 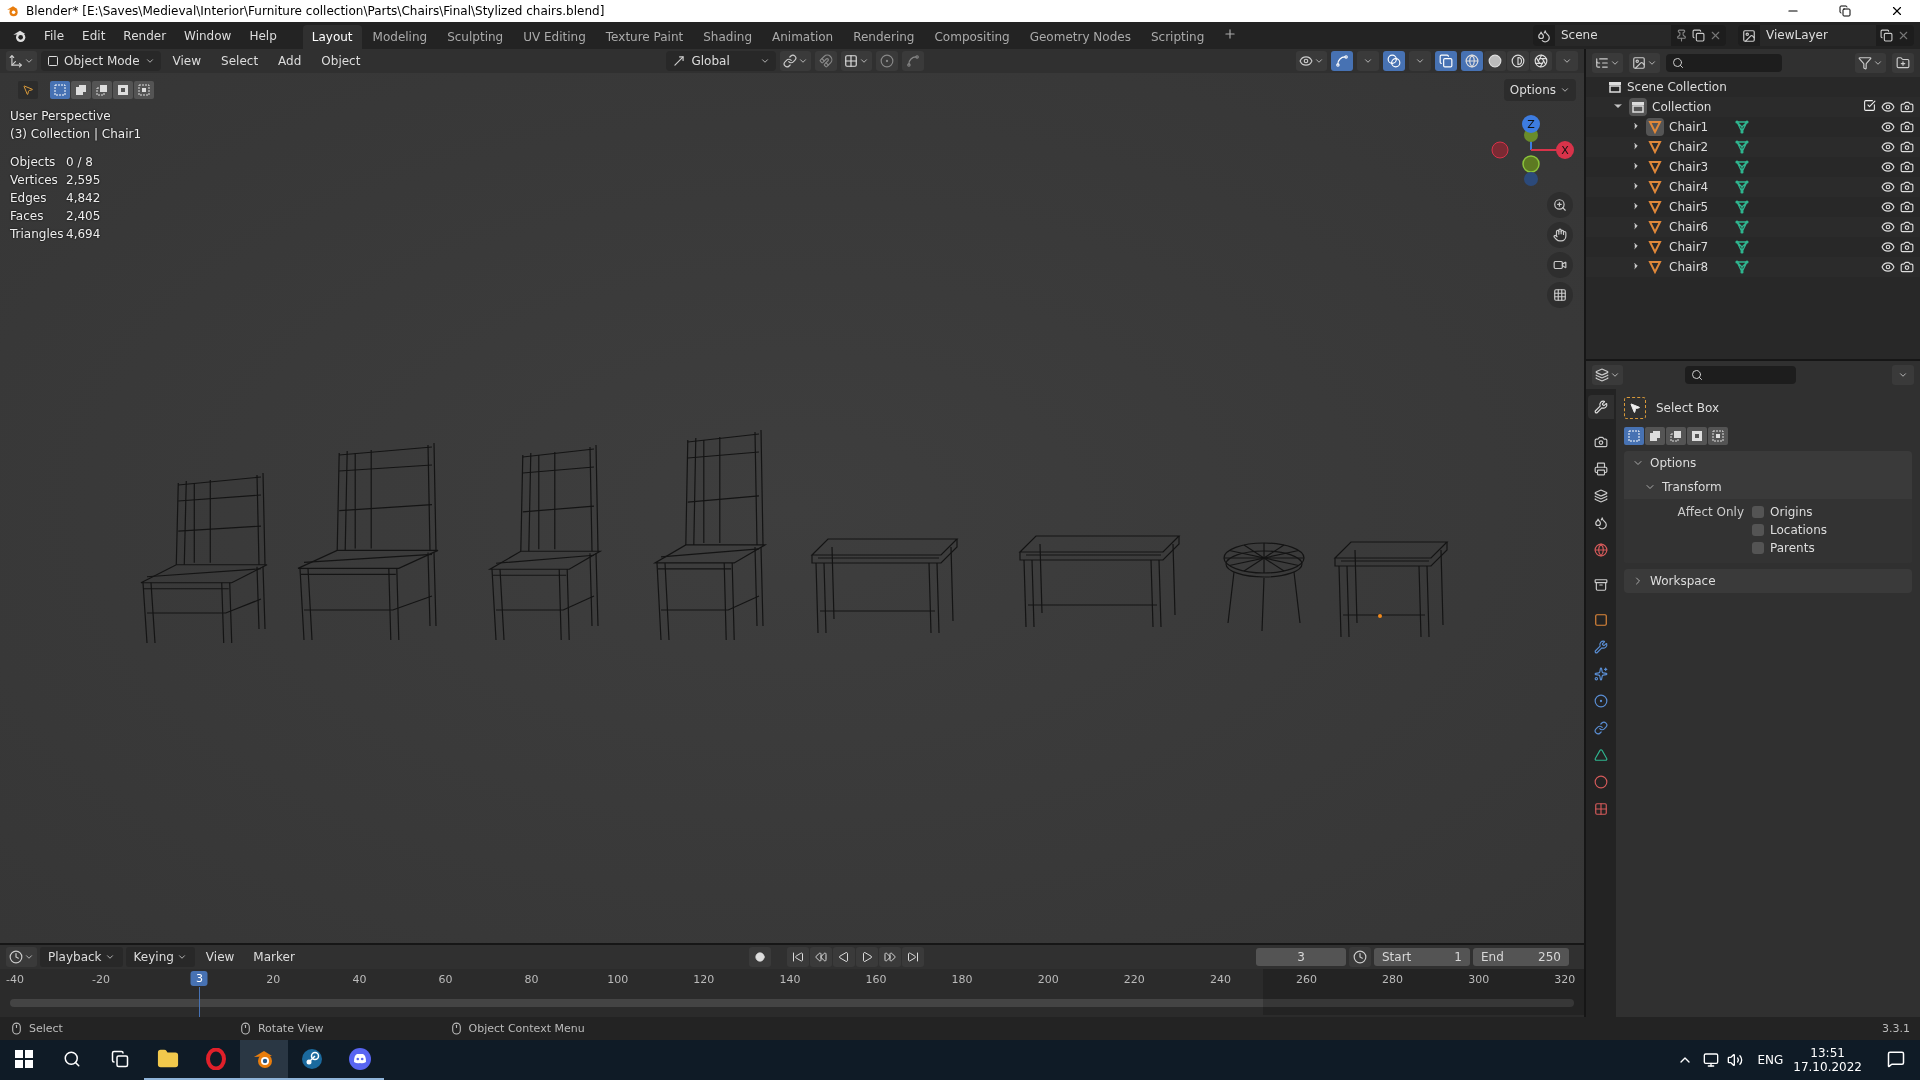 I want to click on frame-number: 160, so click(x=876, y=979).